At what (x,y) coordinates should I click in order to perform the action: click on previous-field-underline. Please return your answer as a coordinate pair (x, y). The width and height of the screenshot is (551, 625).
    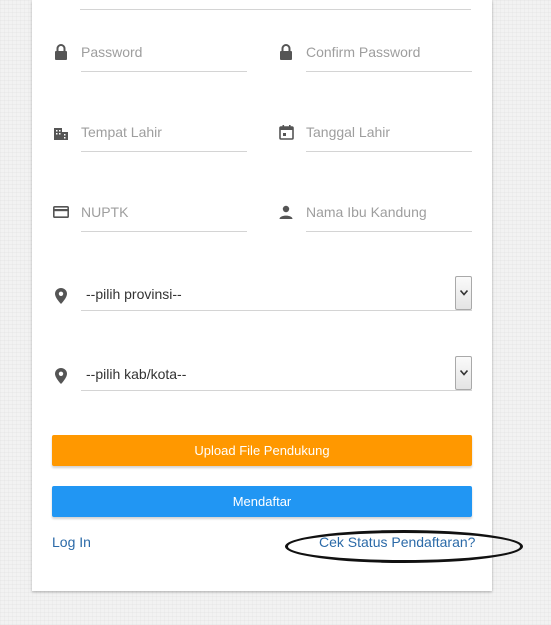
    Looking at the image, I should click on (275, 9).